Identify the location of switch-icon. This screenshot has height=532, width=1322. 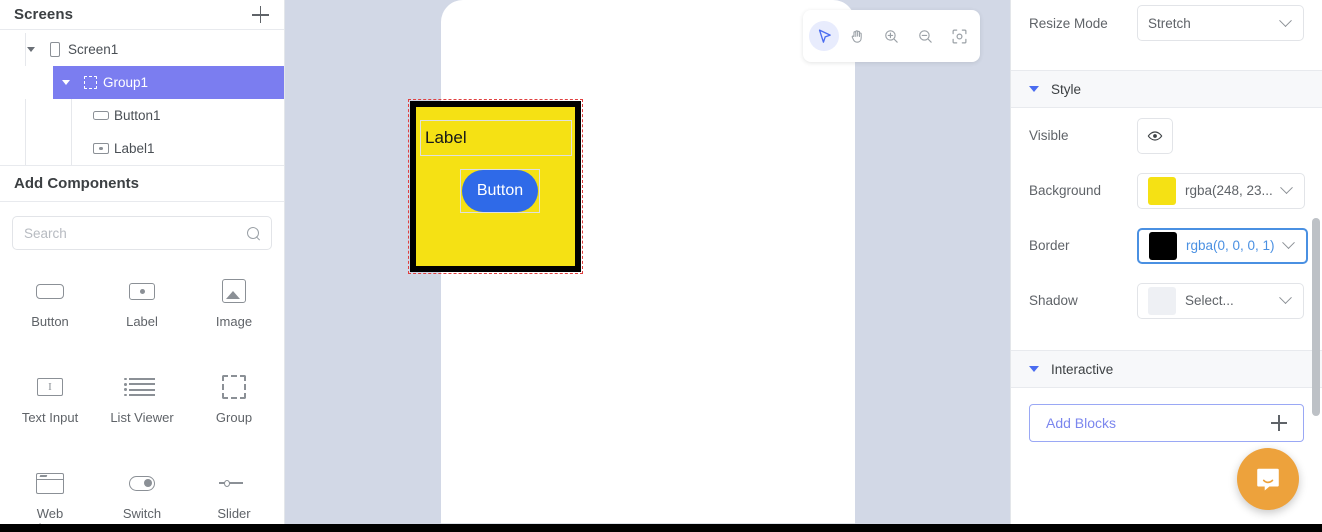
(142, 483).